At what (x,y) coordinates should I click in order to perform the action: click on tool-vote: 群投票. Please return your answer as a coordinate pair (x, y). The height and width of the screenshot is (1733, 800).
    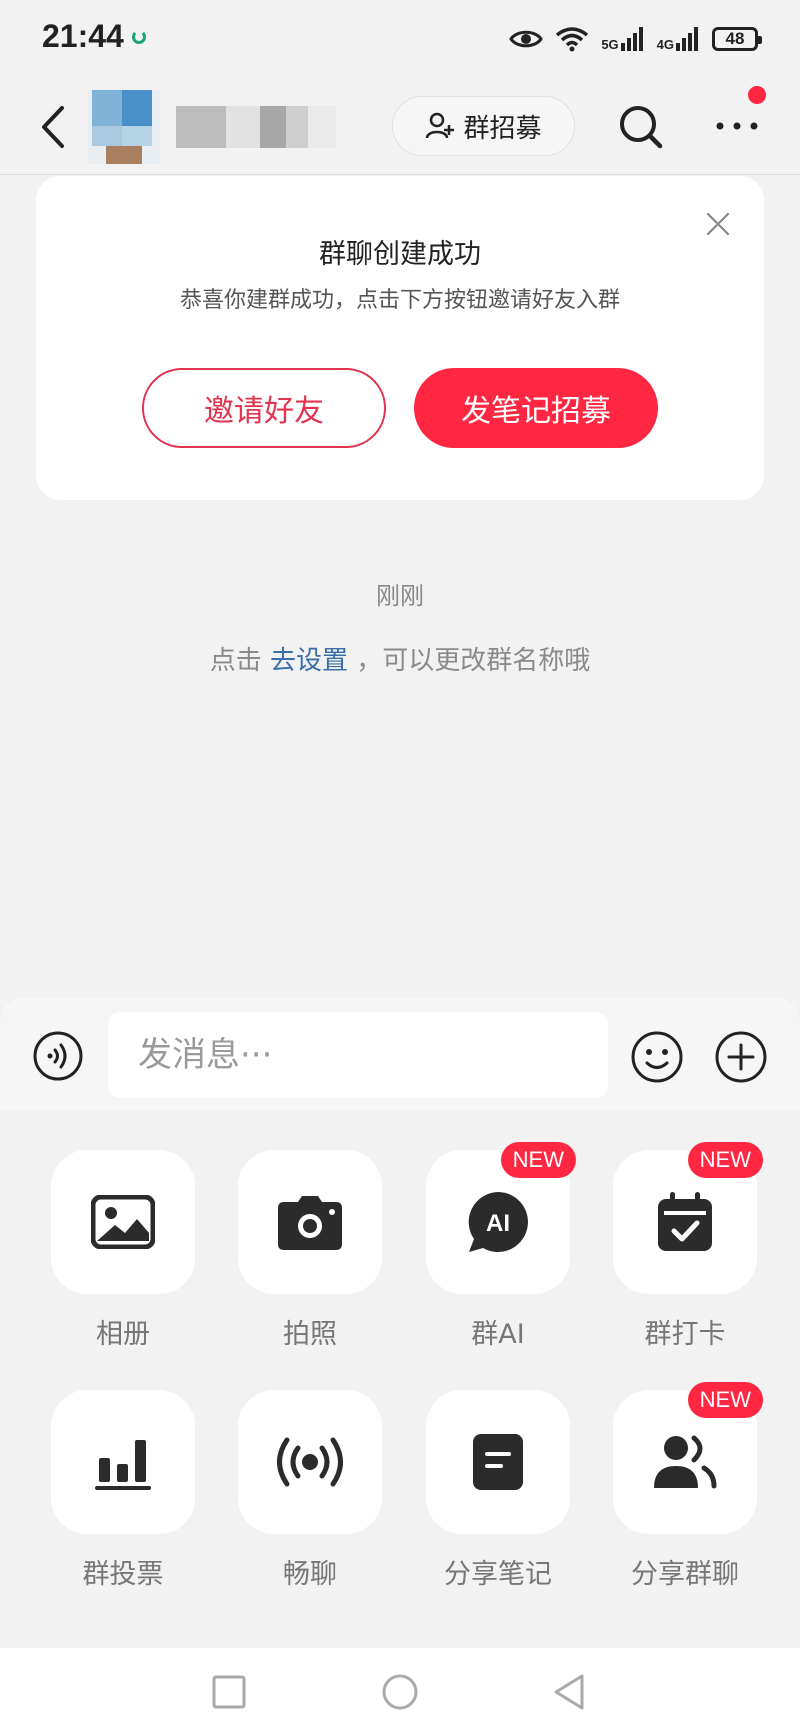
    Looking at the image, I should click on (123, 1490).